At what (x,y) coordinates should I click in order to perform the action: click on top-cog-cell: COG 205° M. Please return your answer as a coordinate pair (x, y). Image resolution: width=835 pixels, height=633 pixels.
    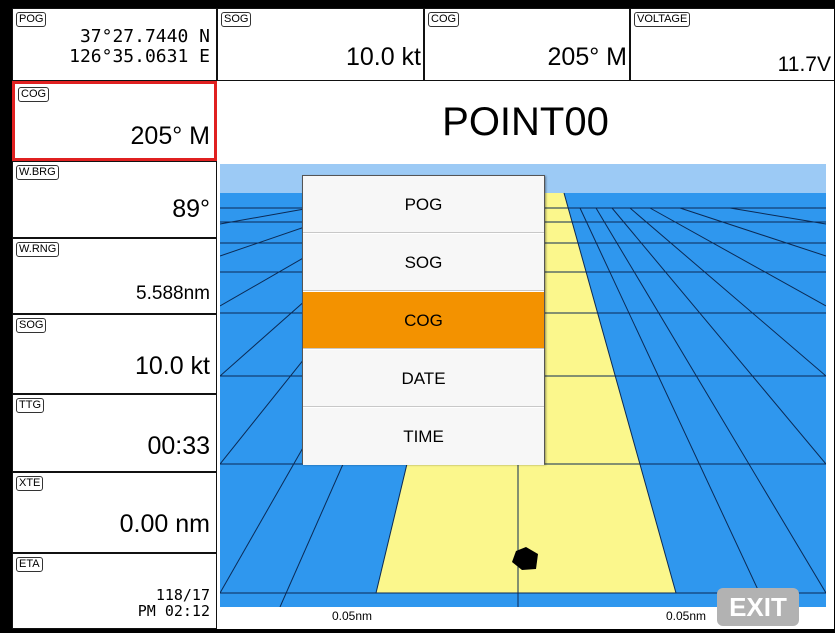
    Looking at the image, I should click on (527, 44).